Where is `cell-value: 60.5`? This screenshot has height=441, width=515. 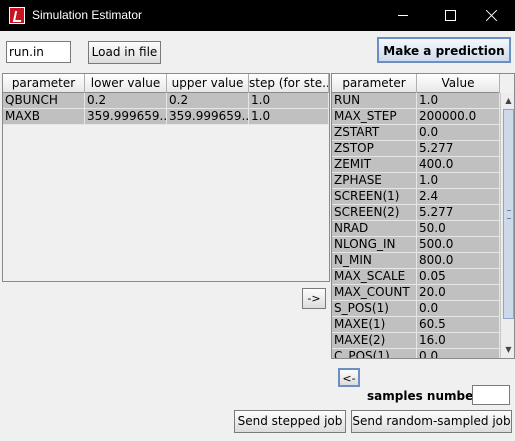
cell-value: 60.5 is located at coordinates (458, 325).